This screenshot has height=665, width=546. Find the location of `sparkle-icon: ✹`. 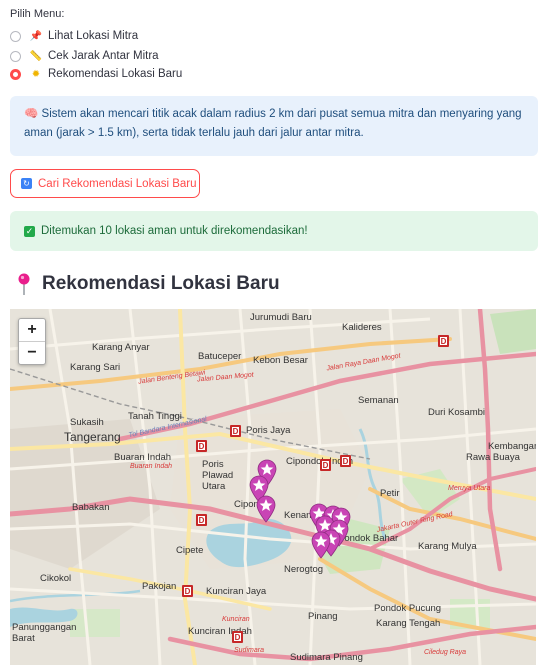

sparkle-icon: ✹ is located at coordinates (36, 74).